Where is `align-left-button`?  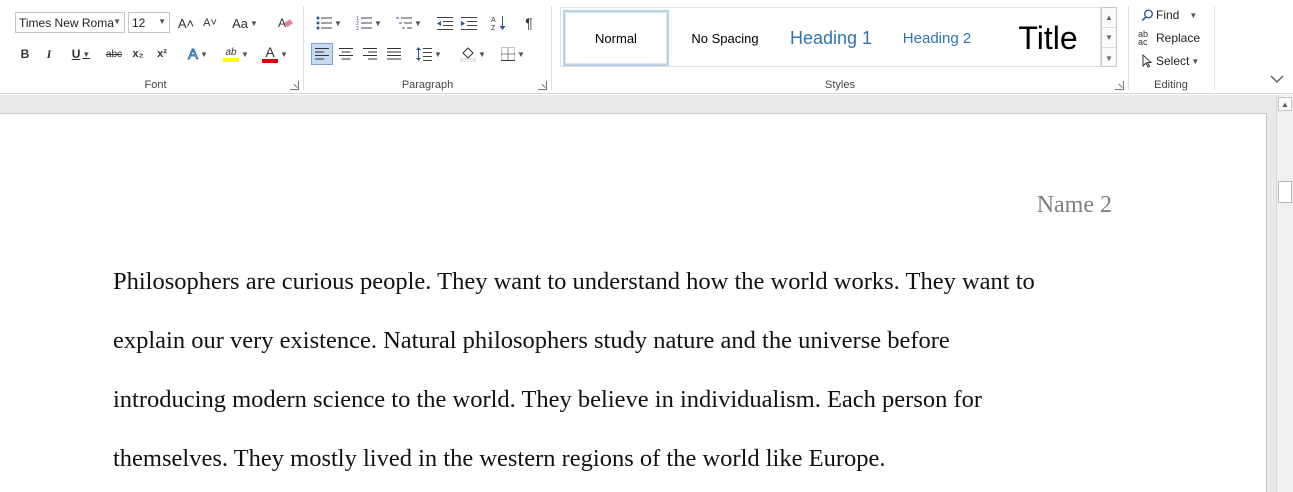 align-left-button is located at coordinates (322, 54).